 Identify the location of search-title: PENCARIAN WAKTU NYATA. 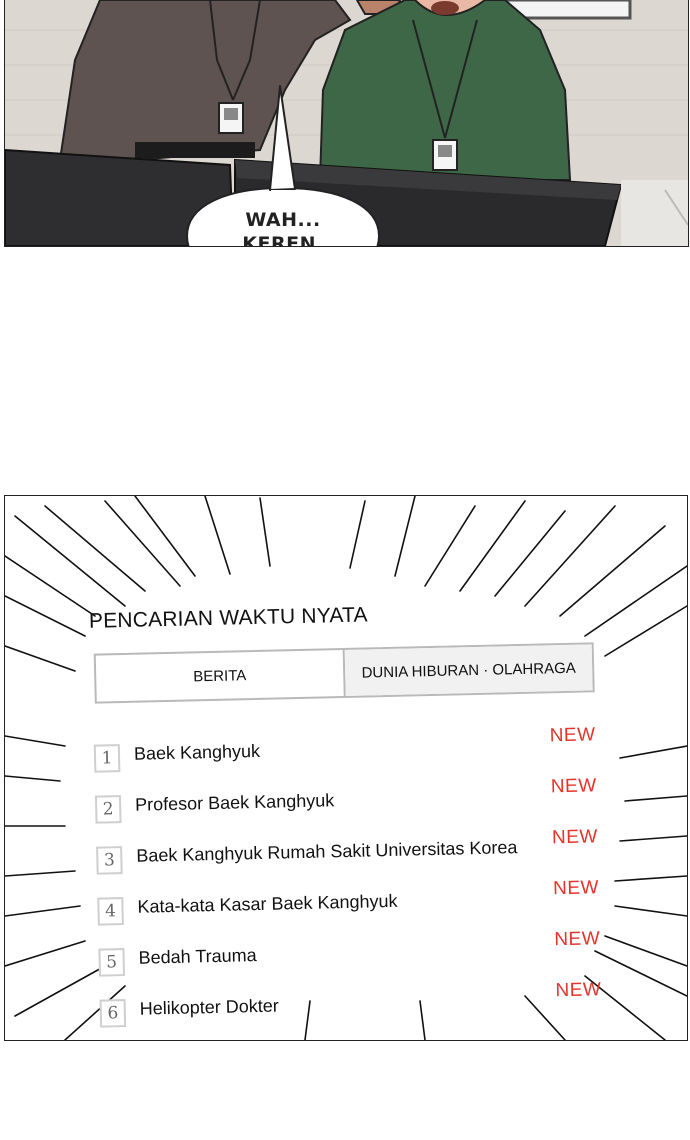
(228, 618).